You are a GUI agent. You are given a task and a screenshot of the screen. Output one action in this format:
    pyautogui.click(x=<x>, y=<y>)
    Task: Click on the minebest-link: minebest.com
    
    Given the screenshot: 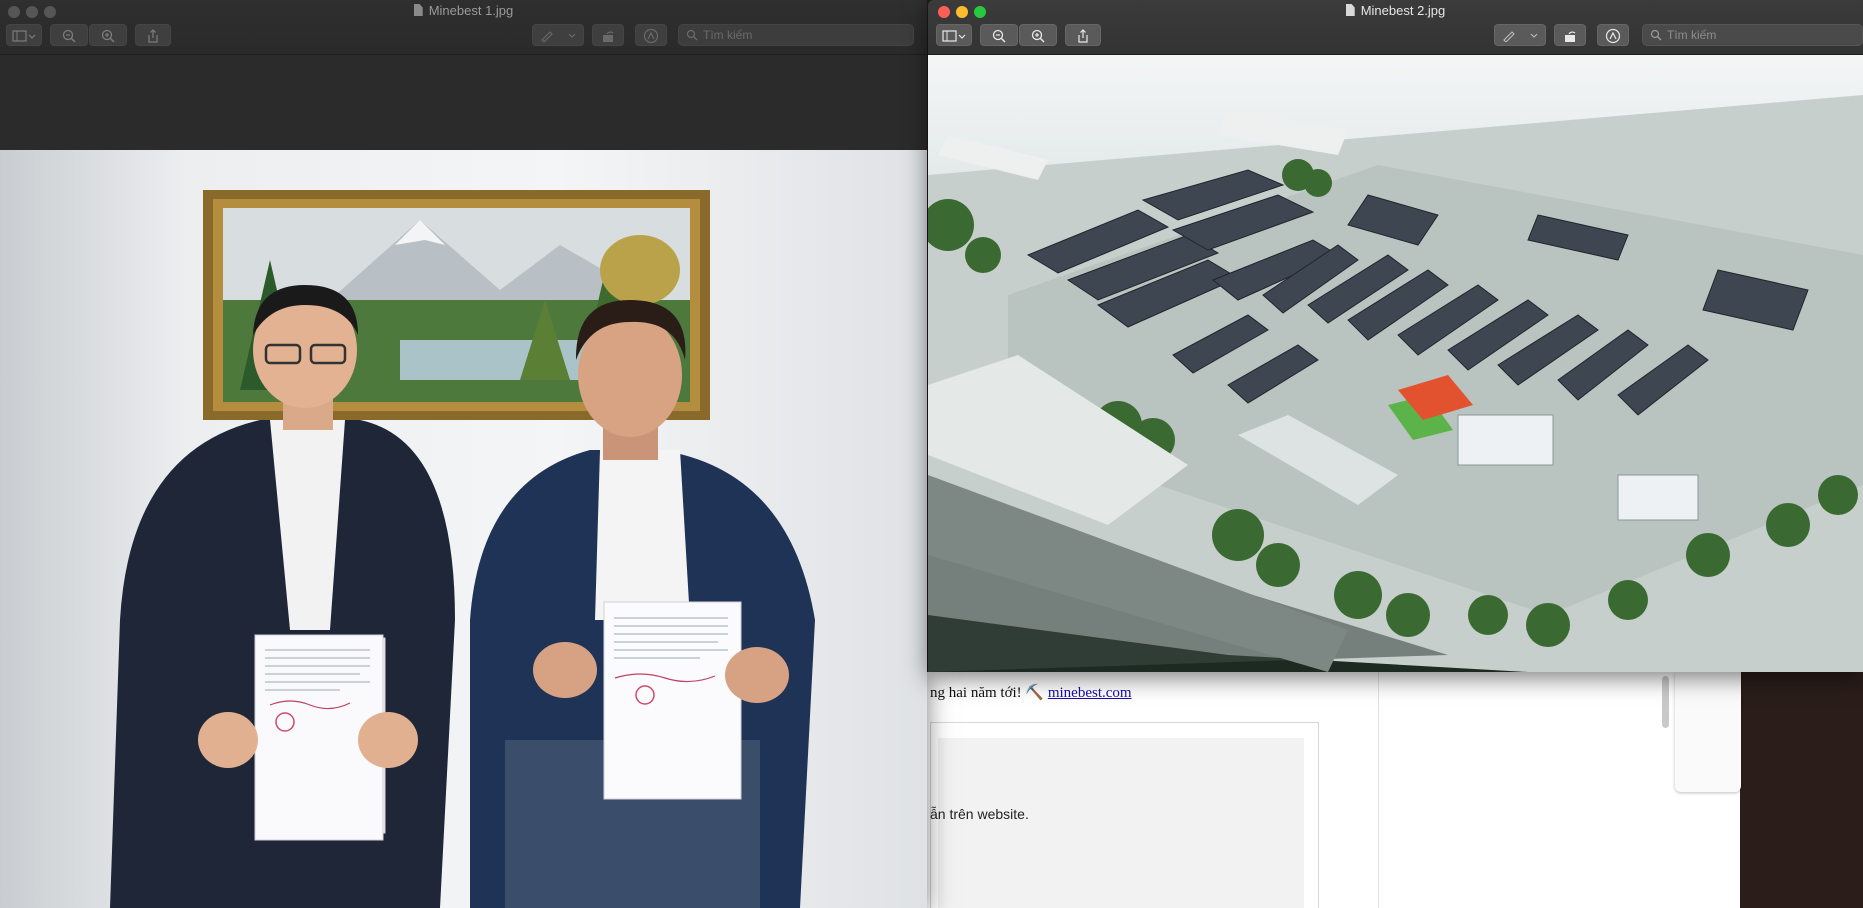 What is the action you would take?
    pyautogui.click(x=1090, y=693)
    